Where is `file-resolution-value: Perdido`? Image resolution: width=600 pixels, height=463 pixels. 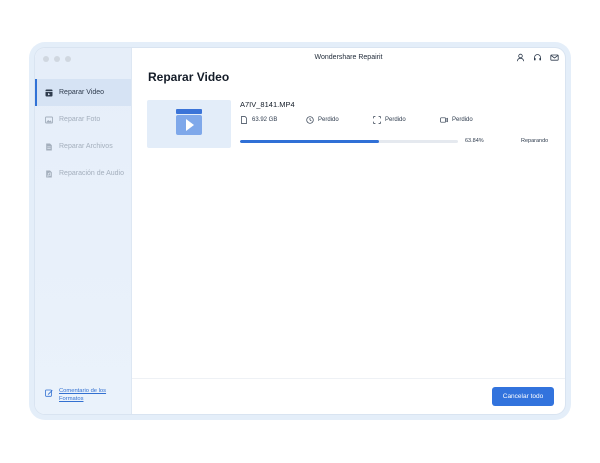
file-resolution-value: Perdido is located at coordinates (395, 120).